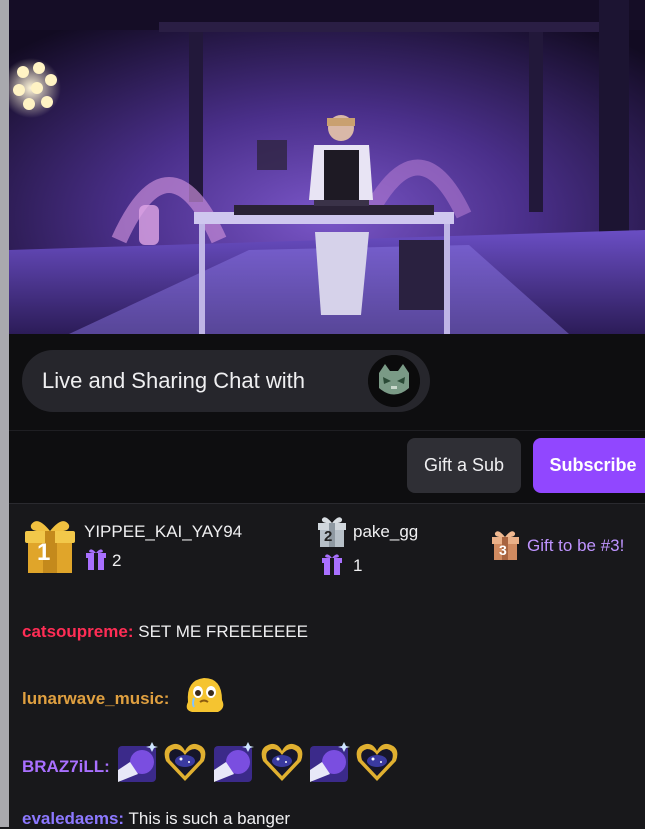 Image resolution: width=645 pixels, height=829 pixels. I want to click on cat-avatar-icon, so click(394, 381).